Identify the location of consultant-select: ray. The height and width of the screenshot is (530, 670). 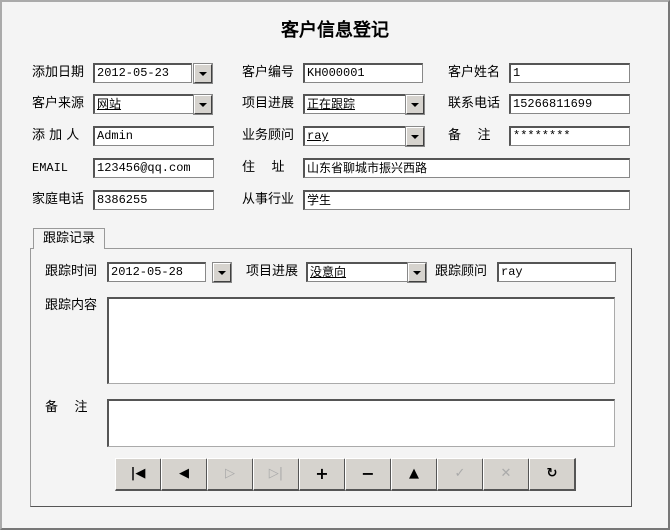
(355, 136).